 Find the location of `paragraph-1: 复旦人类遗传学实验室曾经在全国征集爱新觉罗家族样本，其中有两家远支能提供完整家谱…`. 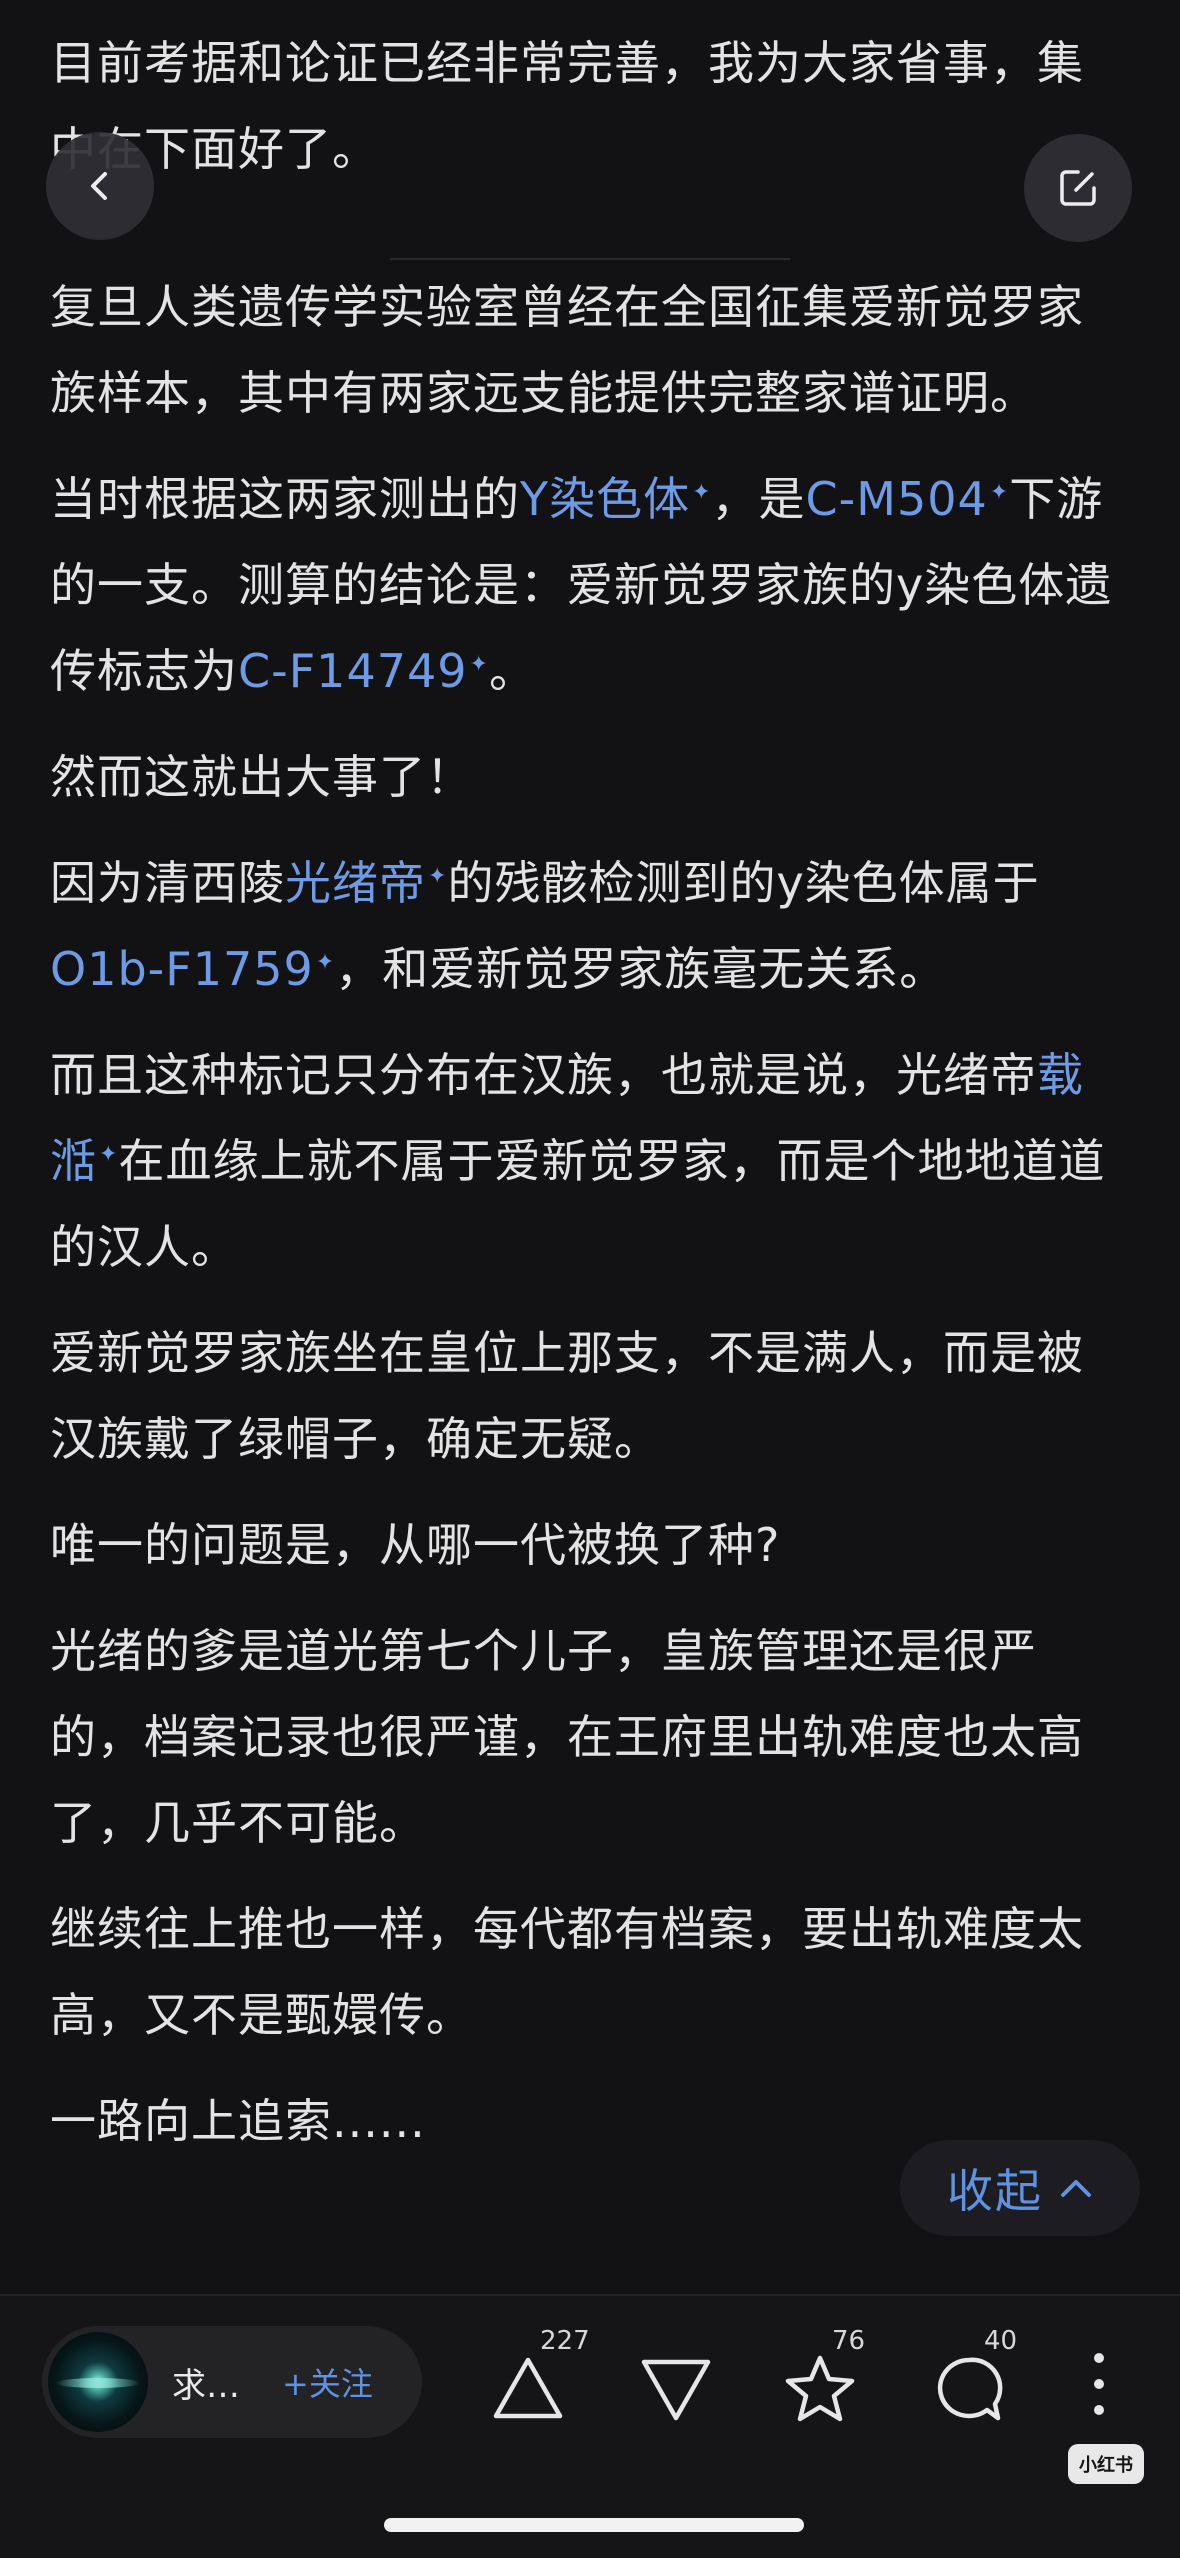

paragraph-1: 复旦人类遗传学实验室曾经在全国征集爱新觉罗家族样本，其中有两家远支能提供完整家谱… is located at coordinates (567, 350).